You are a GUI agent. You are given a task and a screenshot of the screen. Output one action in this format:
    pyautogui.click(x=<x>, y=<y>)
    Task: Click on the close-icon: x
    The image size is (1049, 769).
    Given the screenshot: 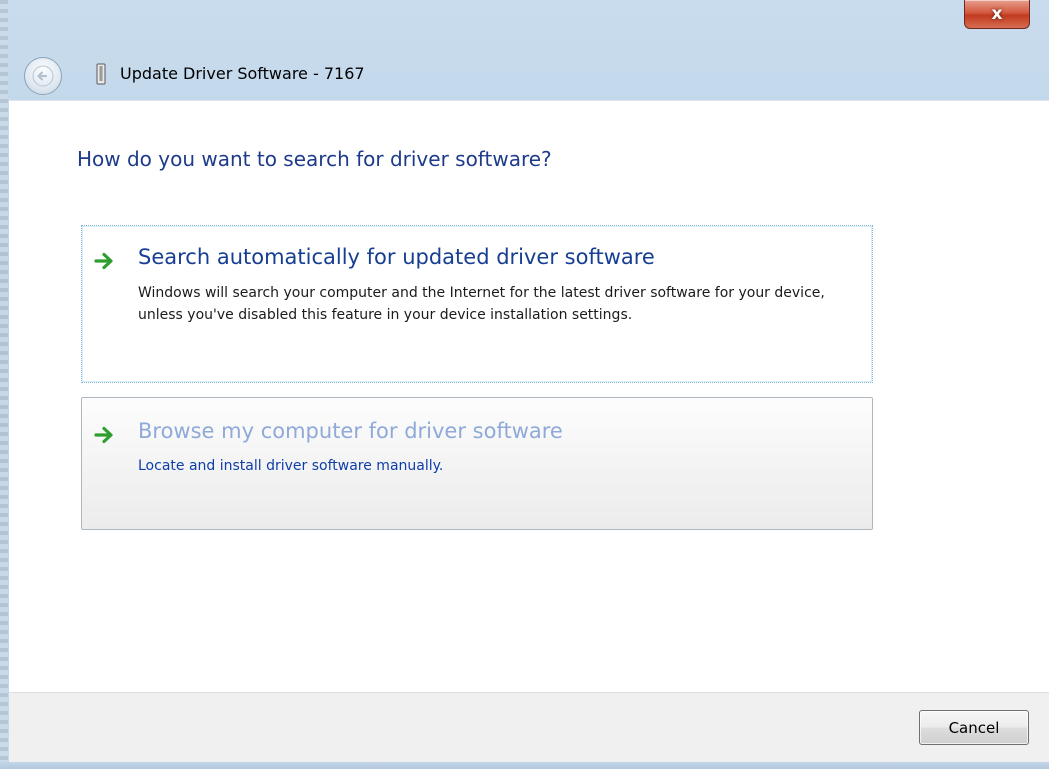 What is the action you would take?
    pyautogui.click(x=997, y=14)
    